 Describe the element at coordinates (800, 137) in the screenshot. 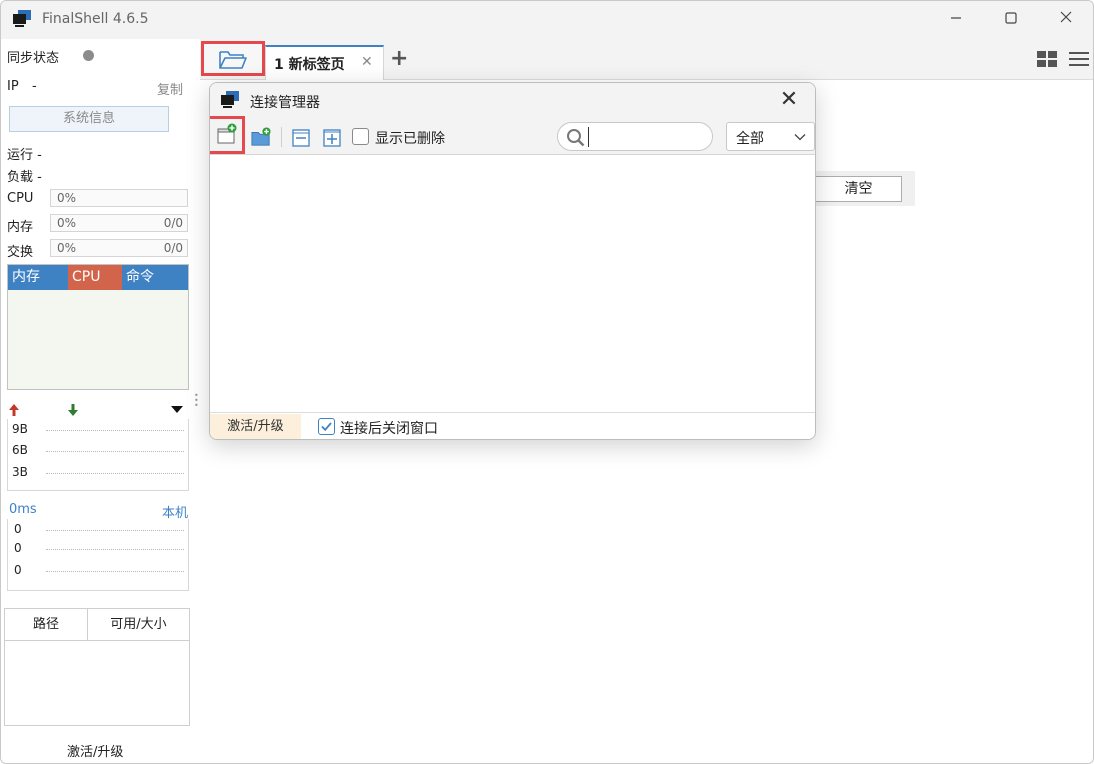

I see `chevron-down-icon` at that location.